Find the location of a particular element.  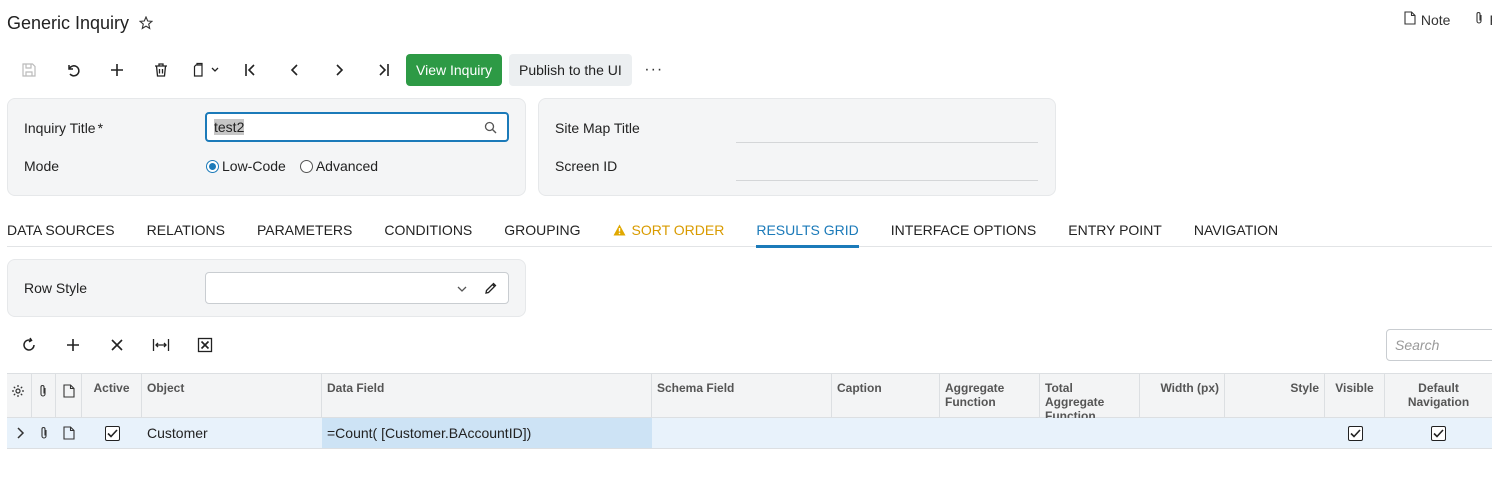

files-button: F is located at coordinates (1483, 19).